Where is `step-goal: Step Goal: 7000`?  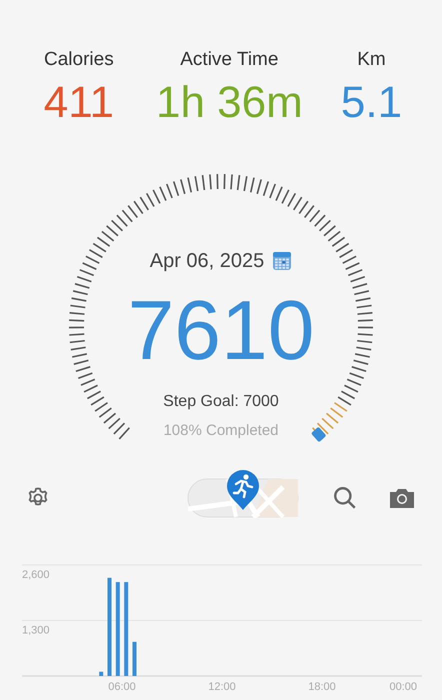
step-goal: Step Goal: 7000 is located at coordinates (221, 402).